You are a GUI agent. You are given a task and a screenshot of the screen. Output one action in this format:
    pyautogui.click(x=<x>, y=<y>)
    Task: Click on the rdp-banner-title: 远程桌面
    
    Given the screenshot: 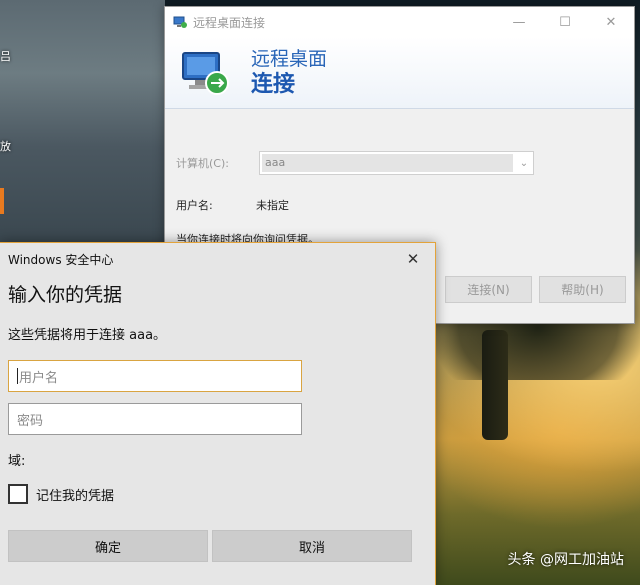 What is the action you would take?
    pyautogui.click(x=289, y=58)
    